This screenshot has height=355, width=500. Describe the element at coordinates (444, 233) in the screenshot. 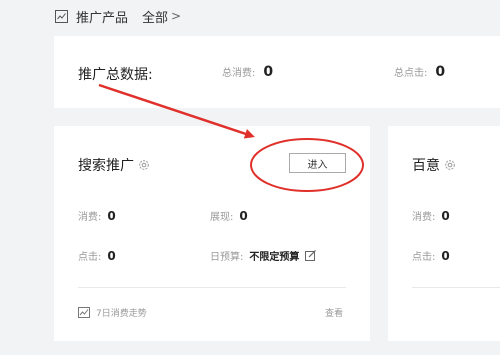

I see `baiyi-card: 百意 消费: 0 点击: 0` at that location.